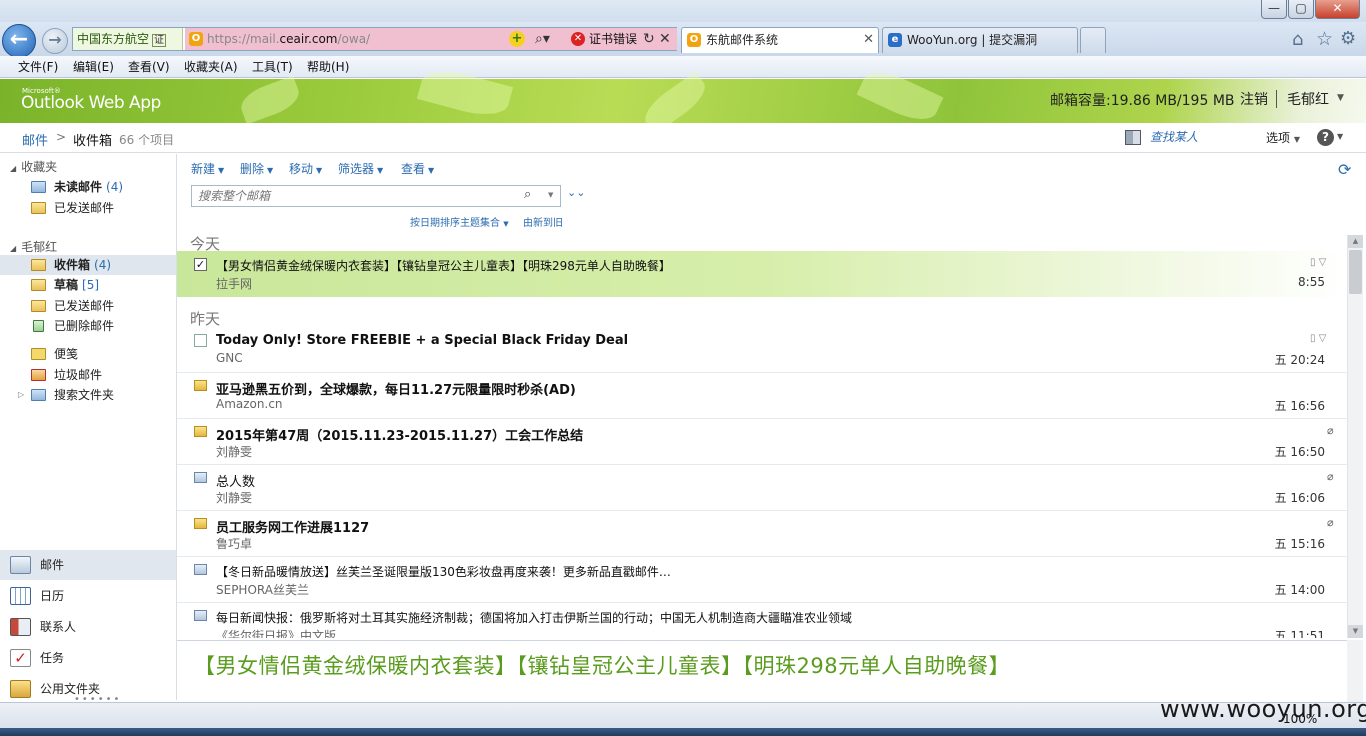 The image size is (1366, 736). I want to click on scroll-up-arrow-icon: ▲, so click(1355, 241).